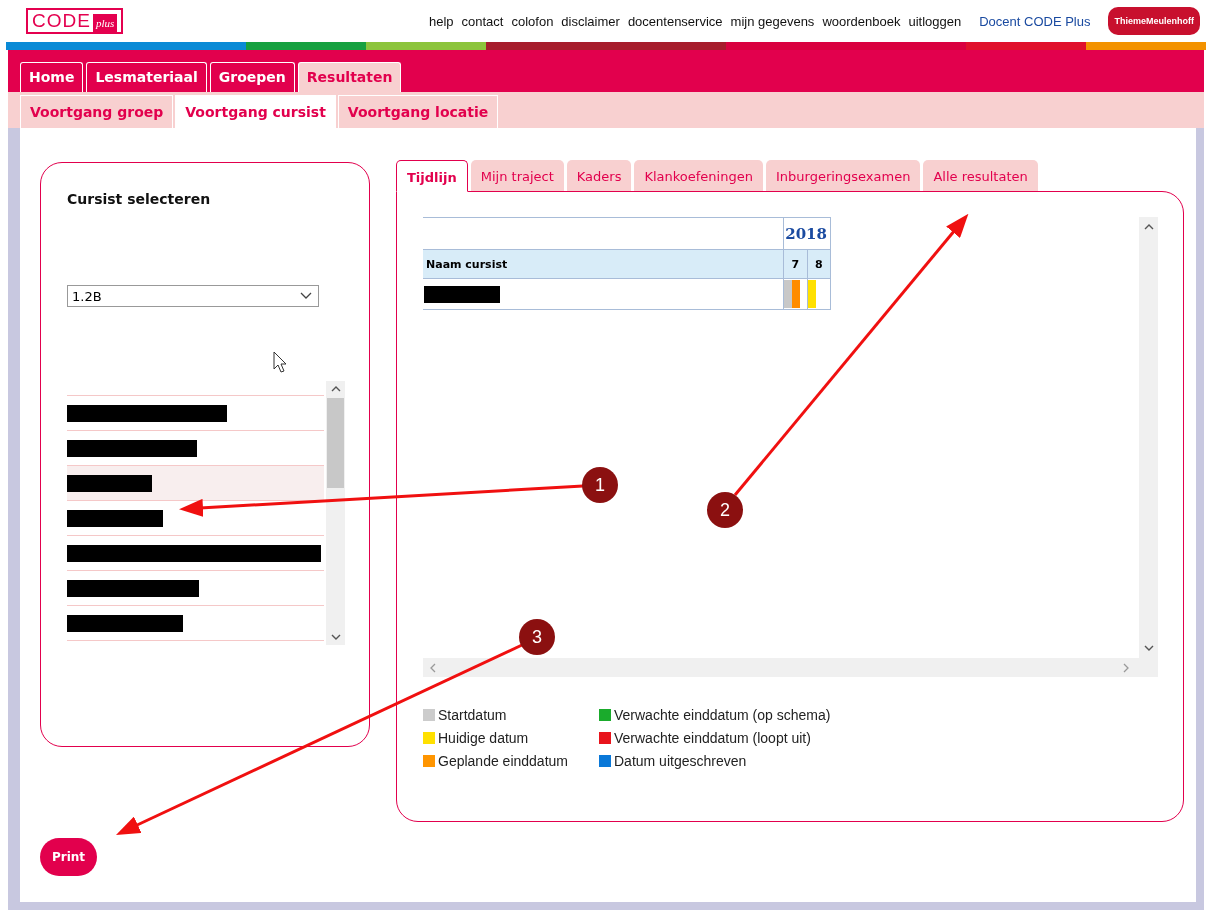 The height and width of the screenshot is (910, 1212). Describe the element at coordinates (432, 176) in the screenshot. I see `result-tab: Tijdlijn` at that location.